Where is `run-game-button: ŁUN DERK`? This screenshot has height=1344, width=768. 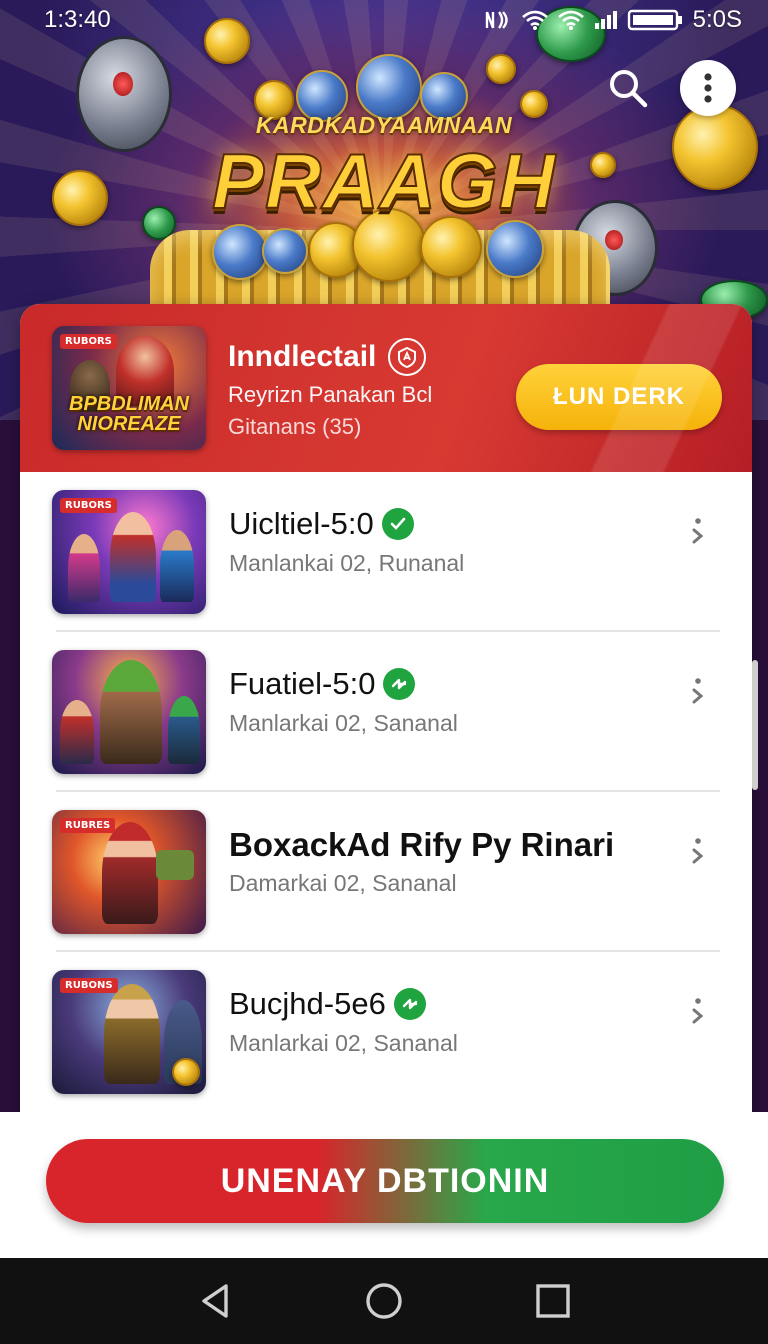 run-game-button: ŁUN DERK is located at coordinates (619, 397).